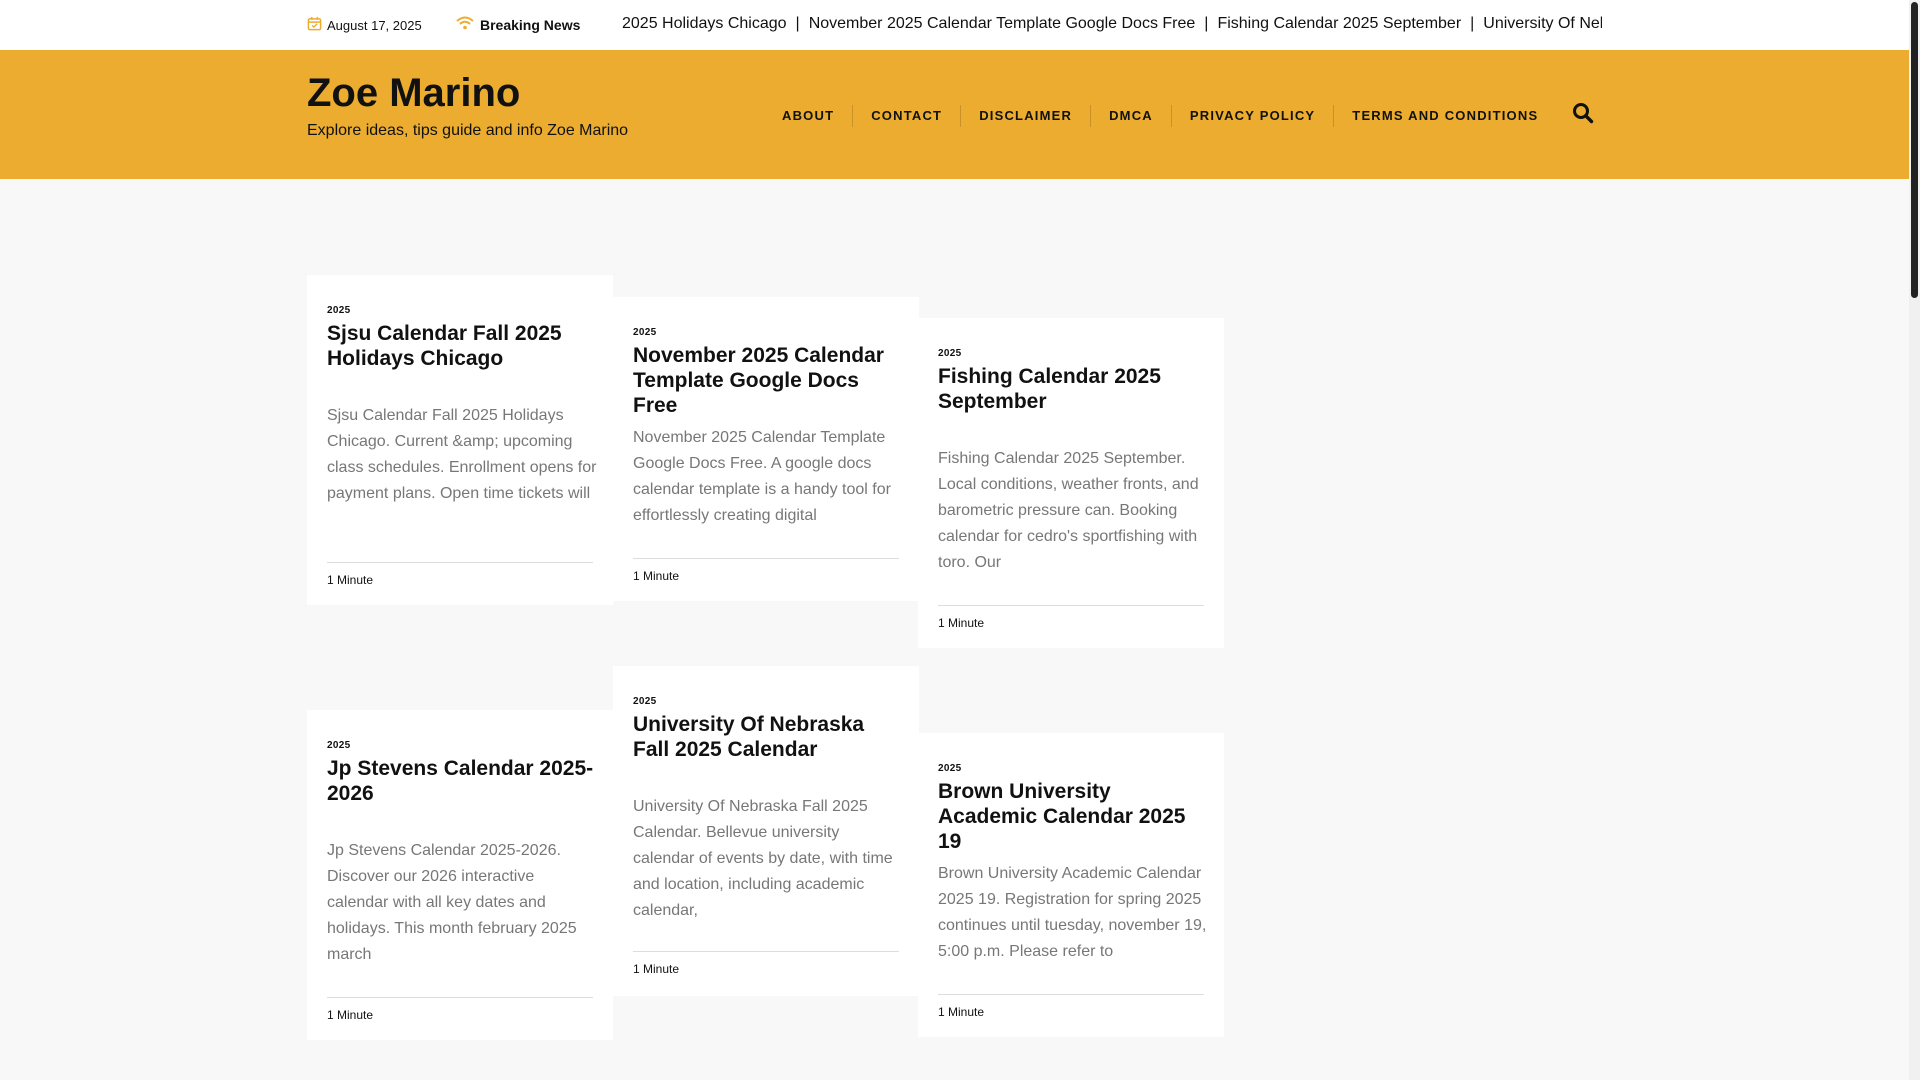 This screenshot has width=1920, height=1080. Describe the element at coordinates (530, 24) in the screenshot. I see `breaking-news-text: Breaking News` at that location.